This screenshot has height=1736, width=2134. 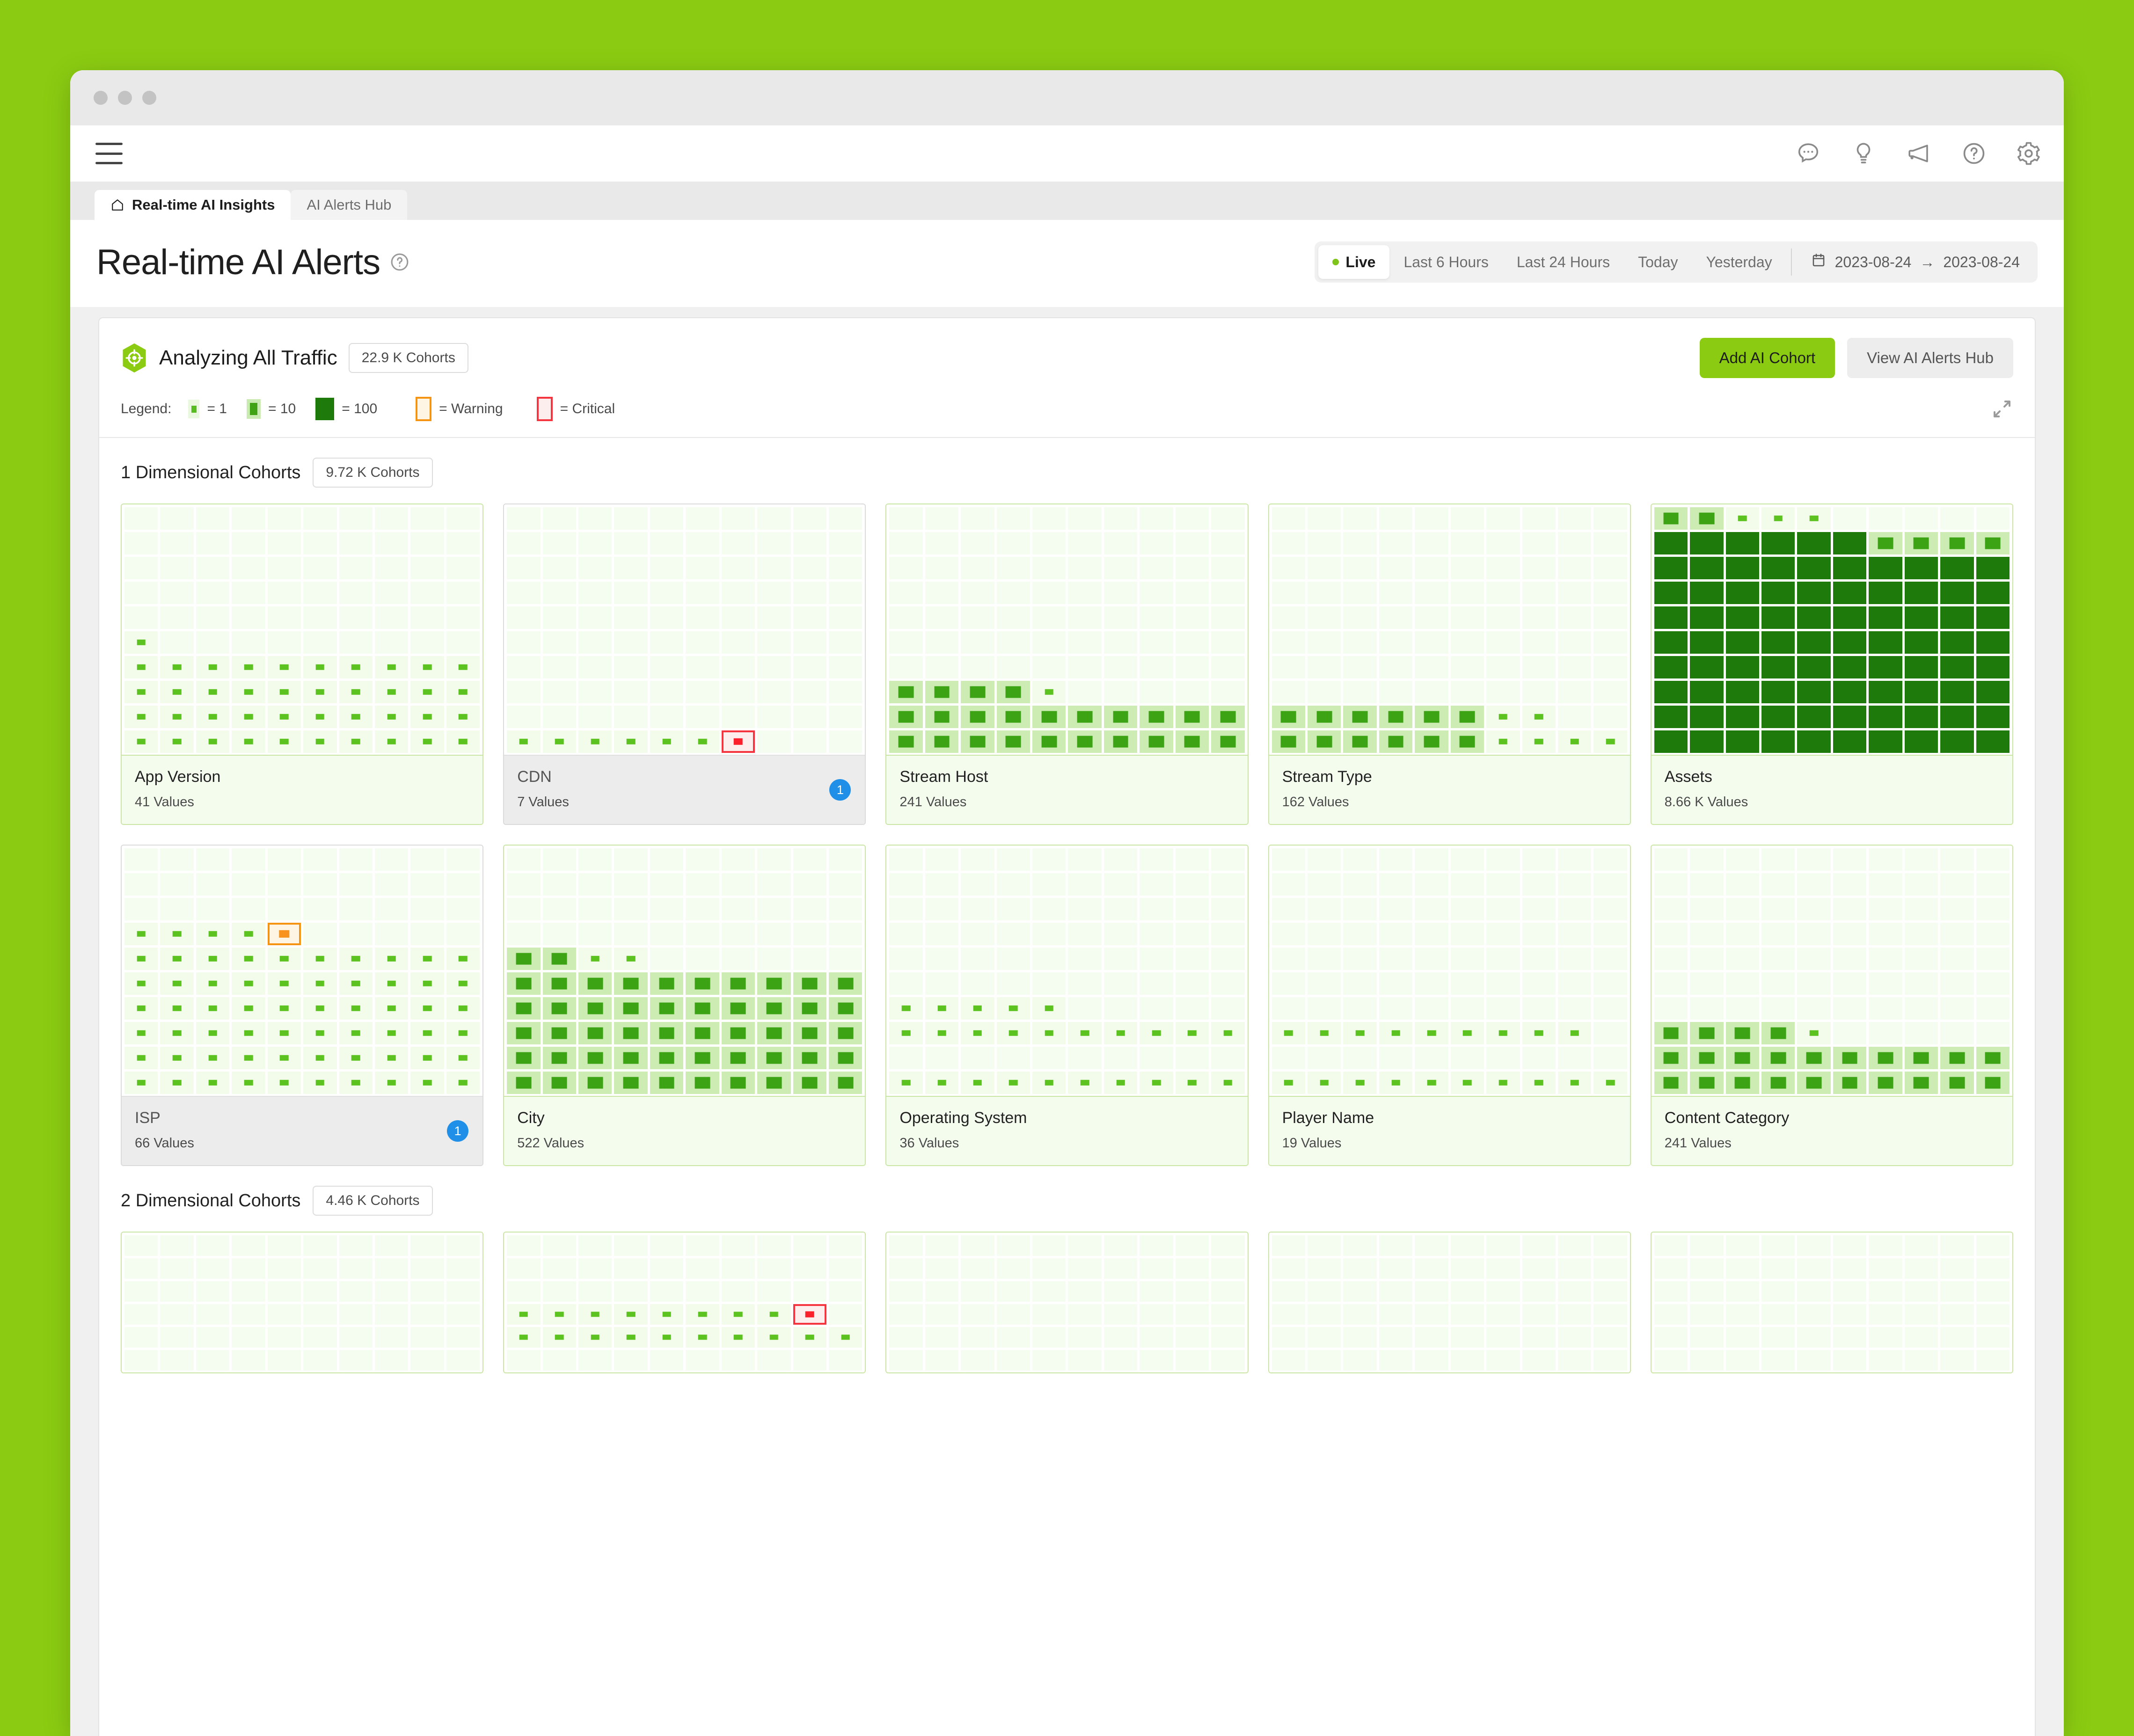 I want to click on cohort-card-isp: ISP 66 Values 1, so click(x=302, y=1006).